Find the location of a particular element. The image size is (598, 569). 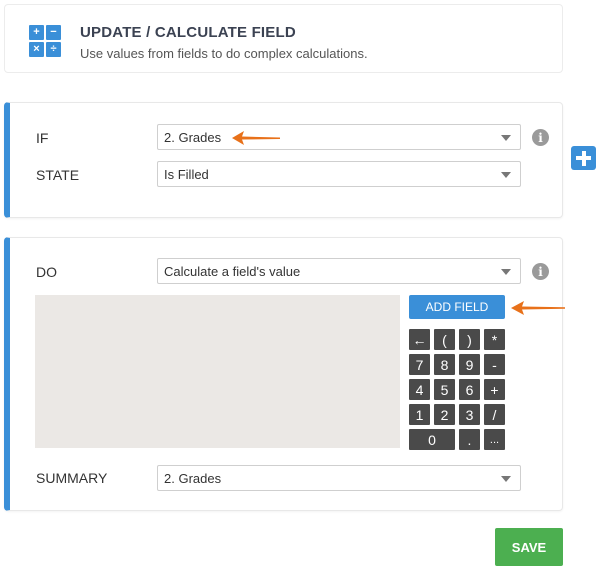

save-button: SAVE is located at coordinates (529, 547).